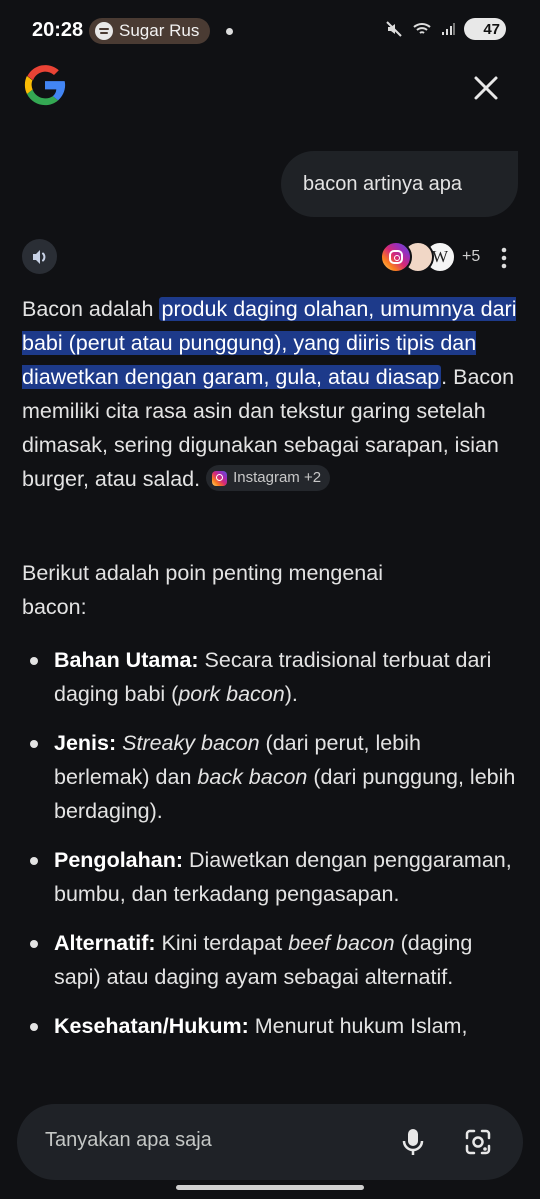 This screenshot has height=1199, width=540. I want to click on list-item-label: Pengolahan:, so click(119, 860).